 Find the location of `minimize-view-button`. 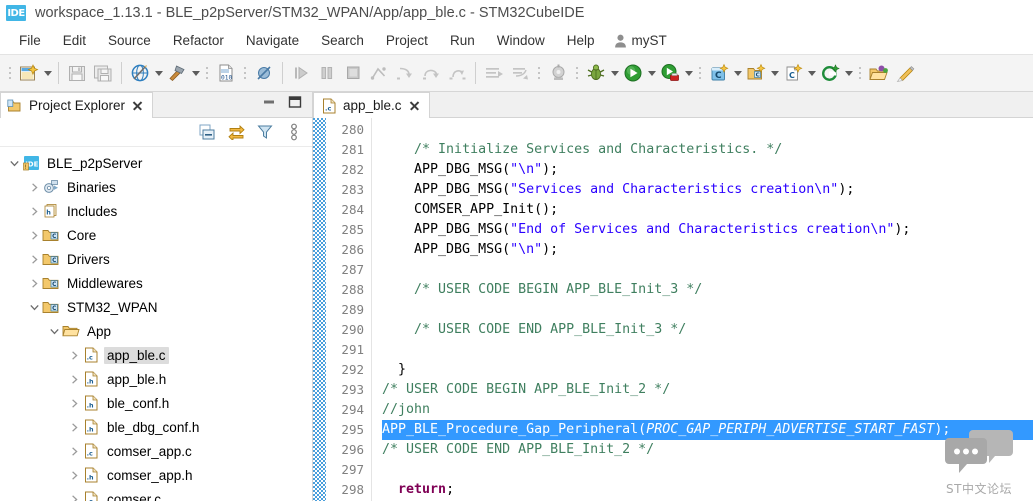

minimize-view-button is located at coordinates (269, 104).